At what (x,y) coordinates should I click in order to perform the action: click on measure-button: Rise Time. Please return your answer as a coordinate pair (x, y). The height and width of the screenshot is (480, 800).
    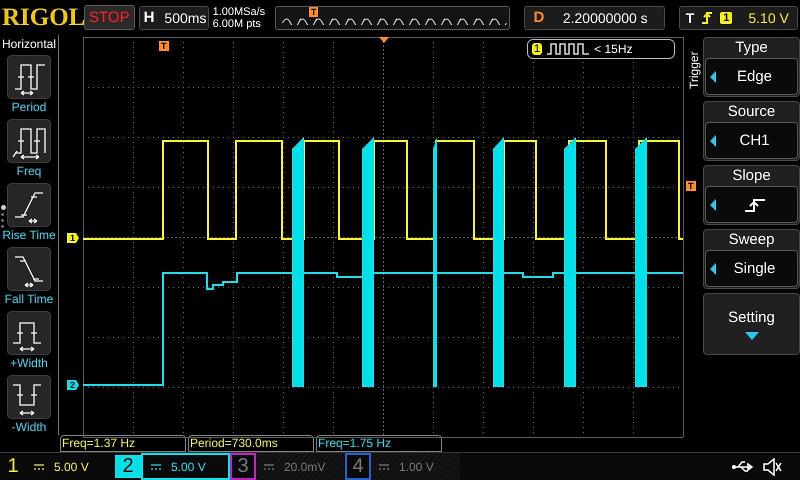
    Looking at the image, I should click on (32, 211).